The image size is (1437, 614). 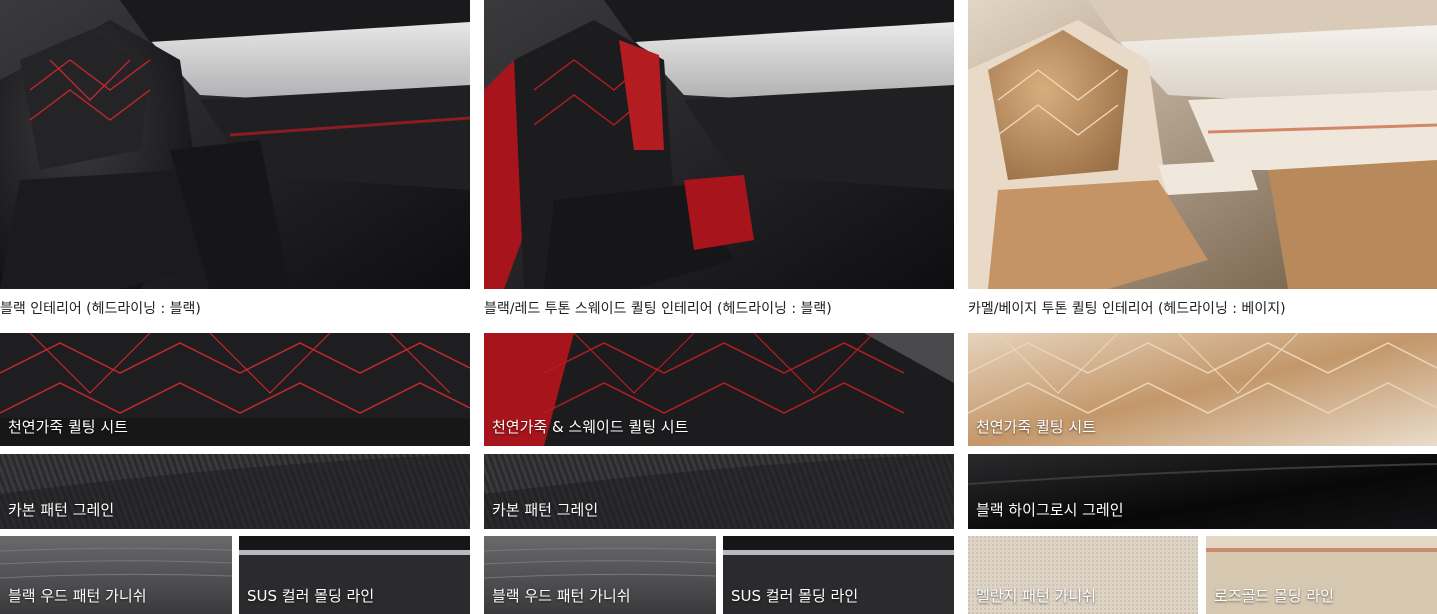 What do you see at coordinates (590, 427) in the screenshot?
I see `seat-label: 천연가죽 & 스웨이드 퀼팅 시트` at bounding box center [590, 427].